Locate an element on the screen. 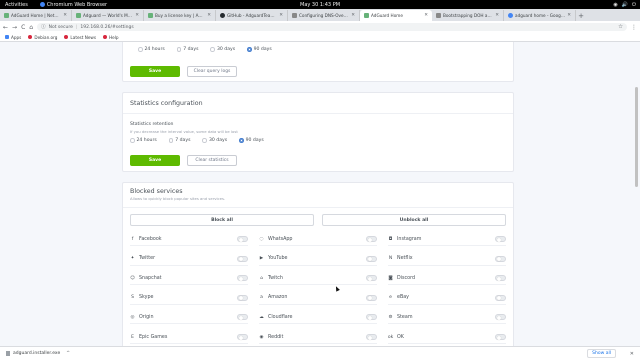 The height and width of the screenshot is (360, 640). chromium-icon is located at coordinates (42, 4).